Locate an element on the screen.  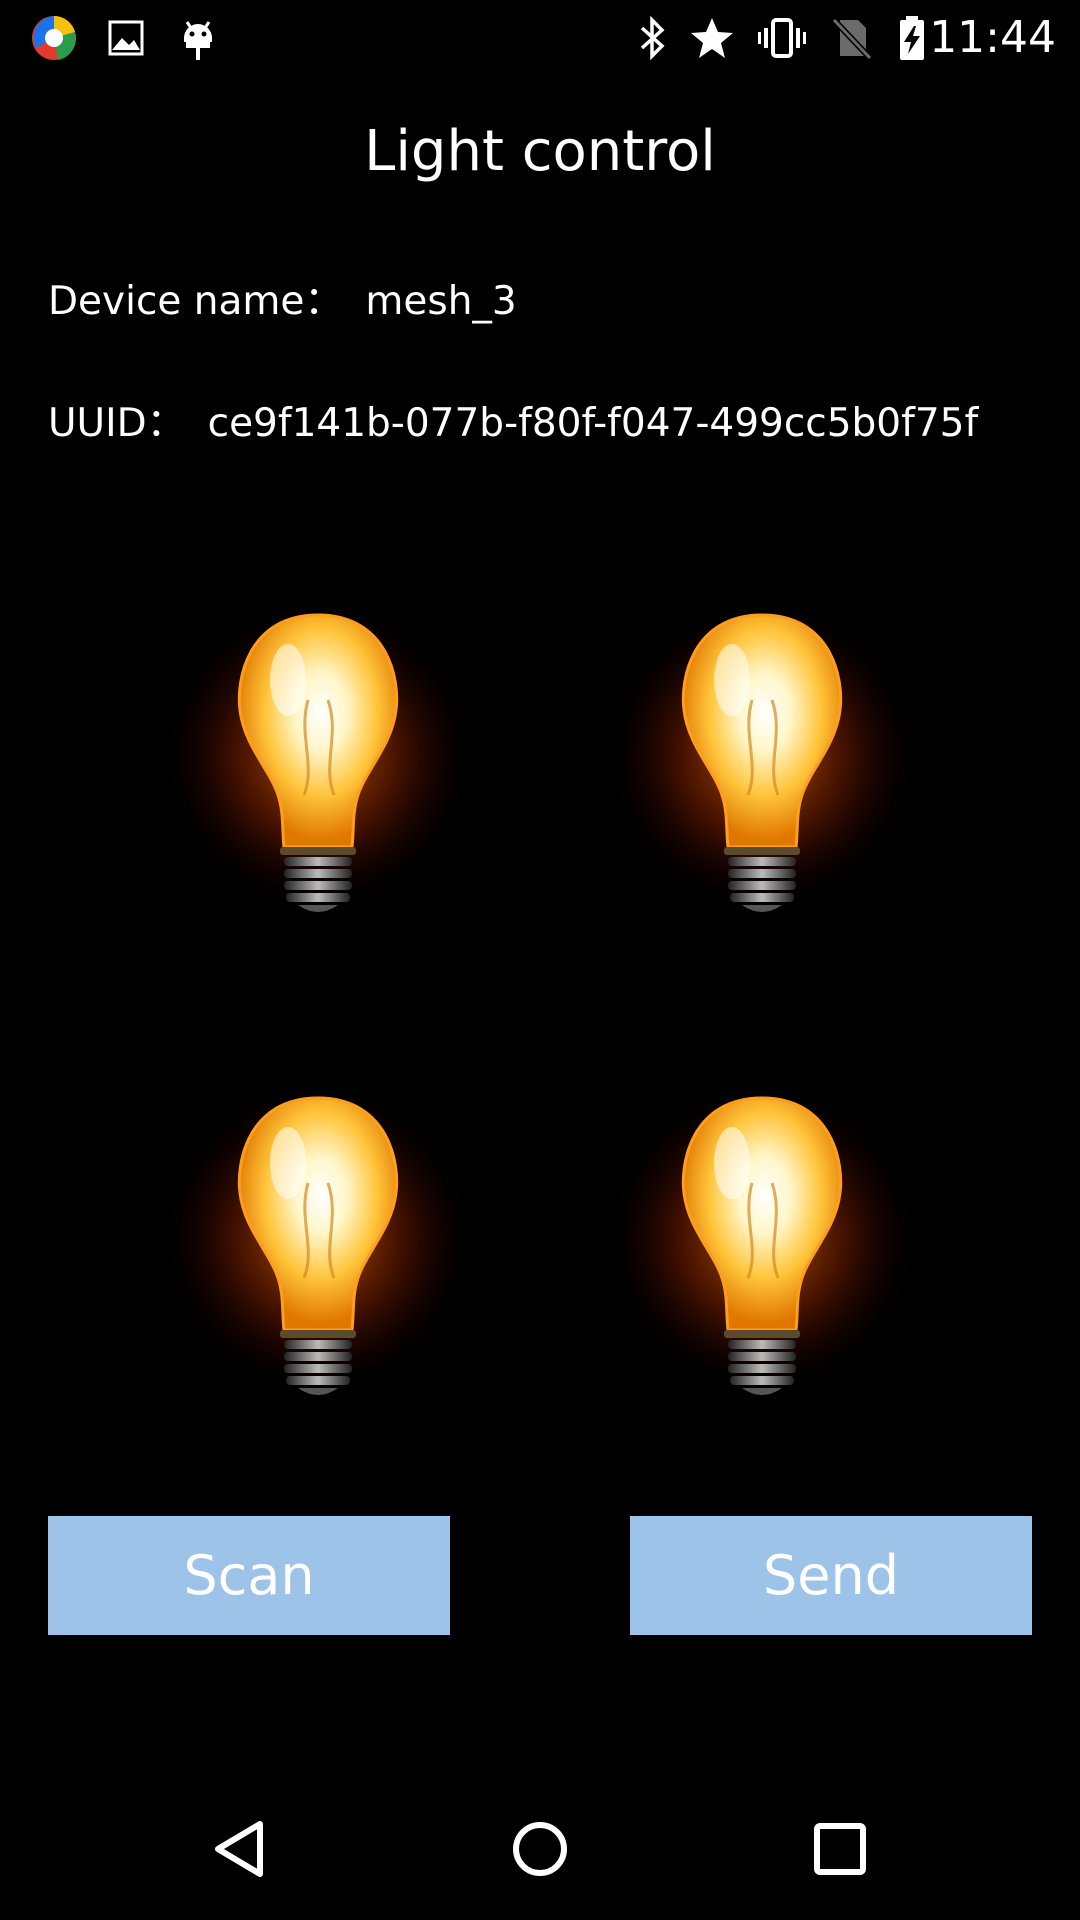
home-icon is located at coordinates (540, 1849).